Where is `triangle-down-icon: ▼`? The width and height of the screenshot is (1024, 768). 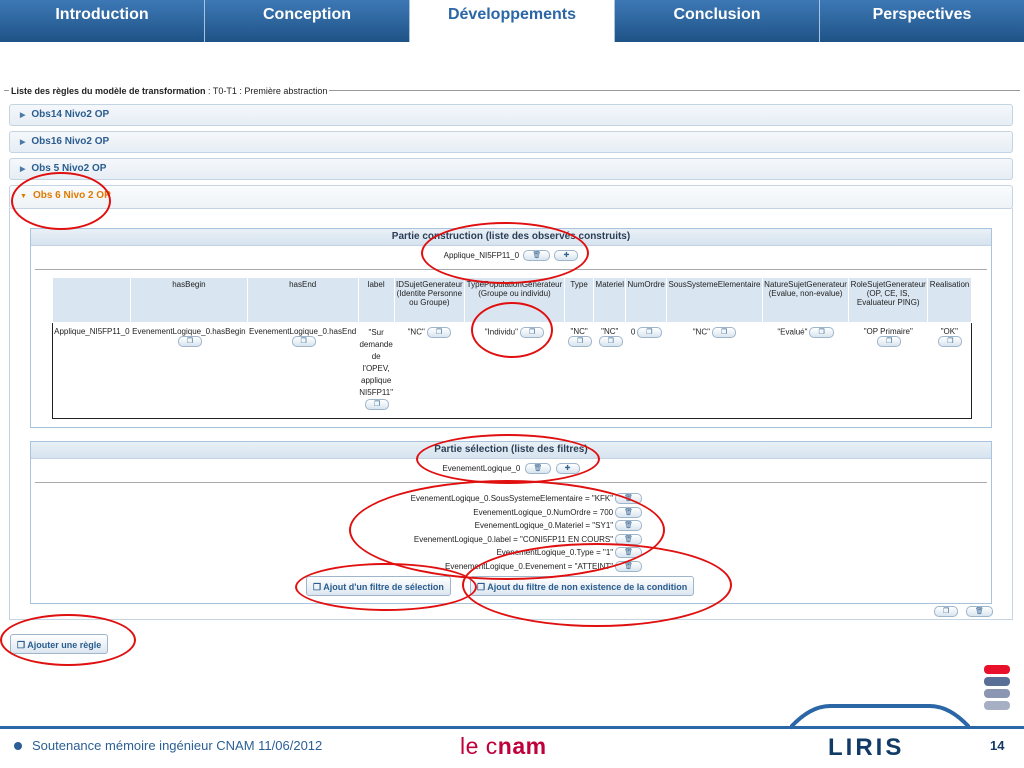
triangle-down-icon: ▼ is located at coordinates (23, 196).